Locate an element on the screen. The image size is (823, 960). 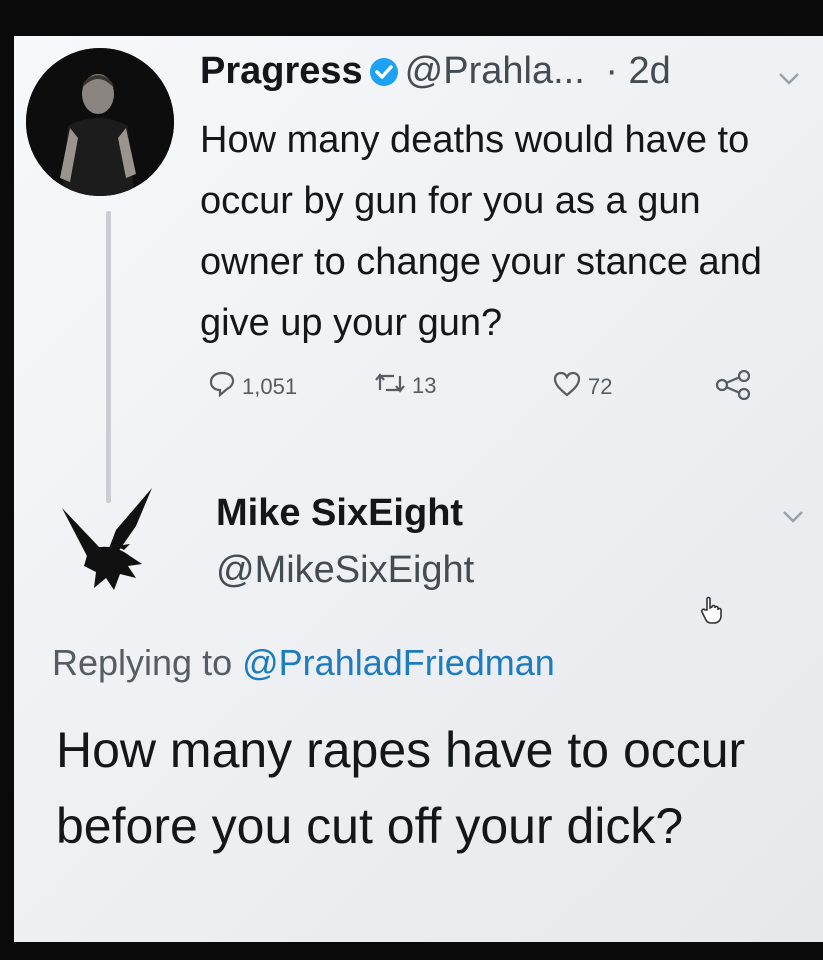
original-tweet-header: Pragress @Prahla... · 2d is located at coordinates (435, 73).